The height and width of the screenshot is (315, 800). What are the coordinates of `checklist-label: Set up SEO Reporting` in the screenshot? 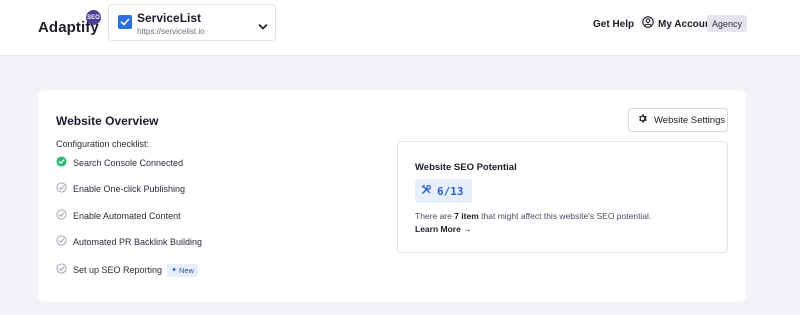 It's located at (118, 270).